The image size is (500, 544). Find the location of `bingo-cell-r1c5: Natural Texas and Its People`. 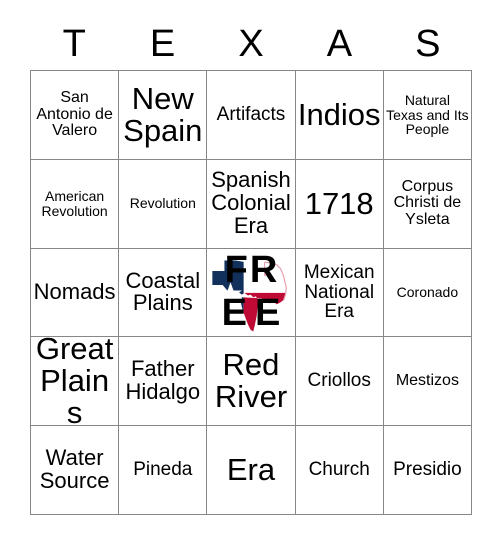

bingo-cell-r1c5: Natural Texas and Its People is located at coordinates (427, 115).